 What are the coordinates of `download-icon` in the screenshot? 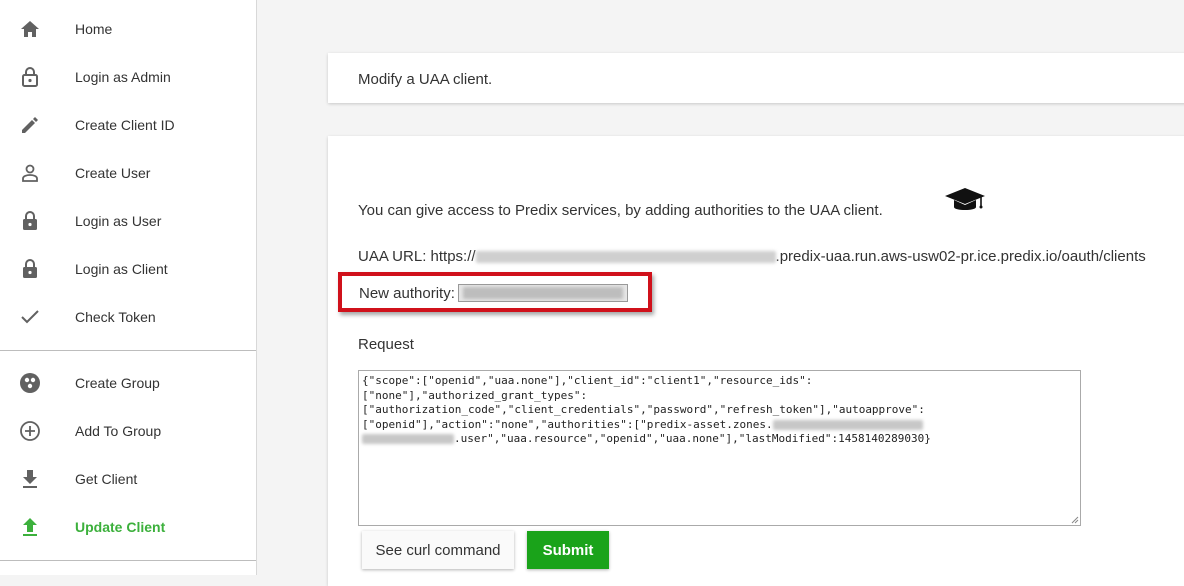 It's located at (30, 479).